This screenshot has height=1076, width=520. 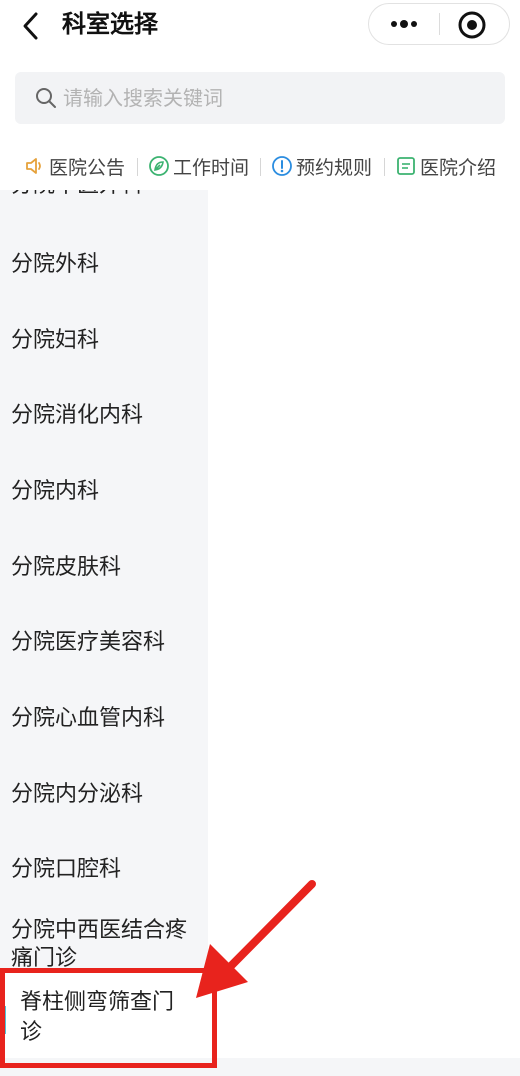 I want to click on department-item: 分院妇科, so click(x=104, y=342).